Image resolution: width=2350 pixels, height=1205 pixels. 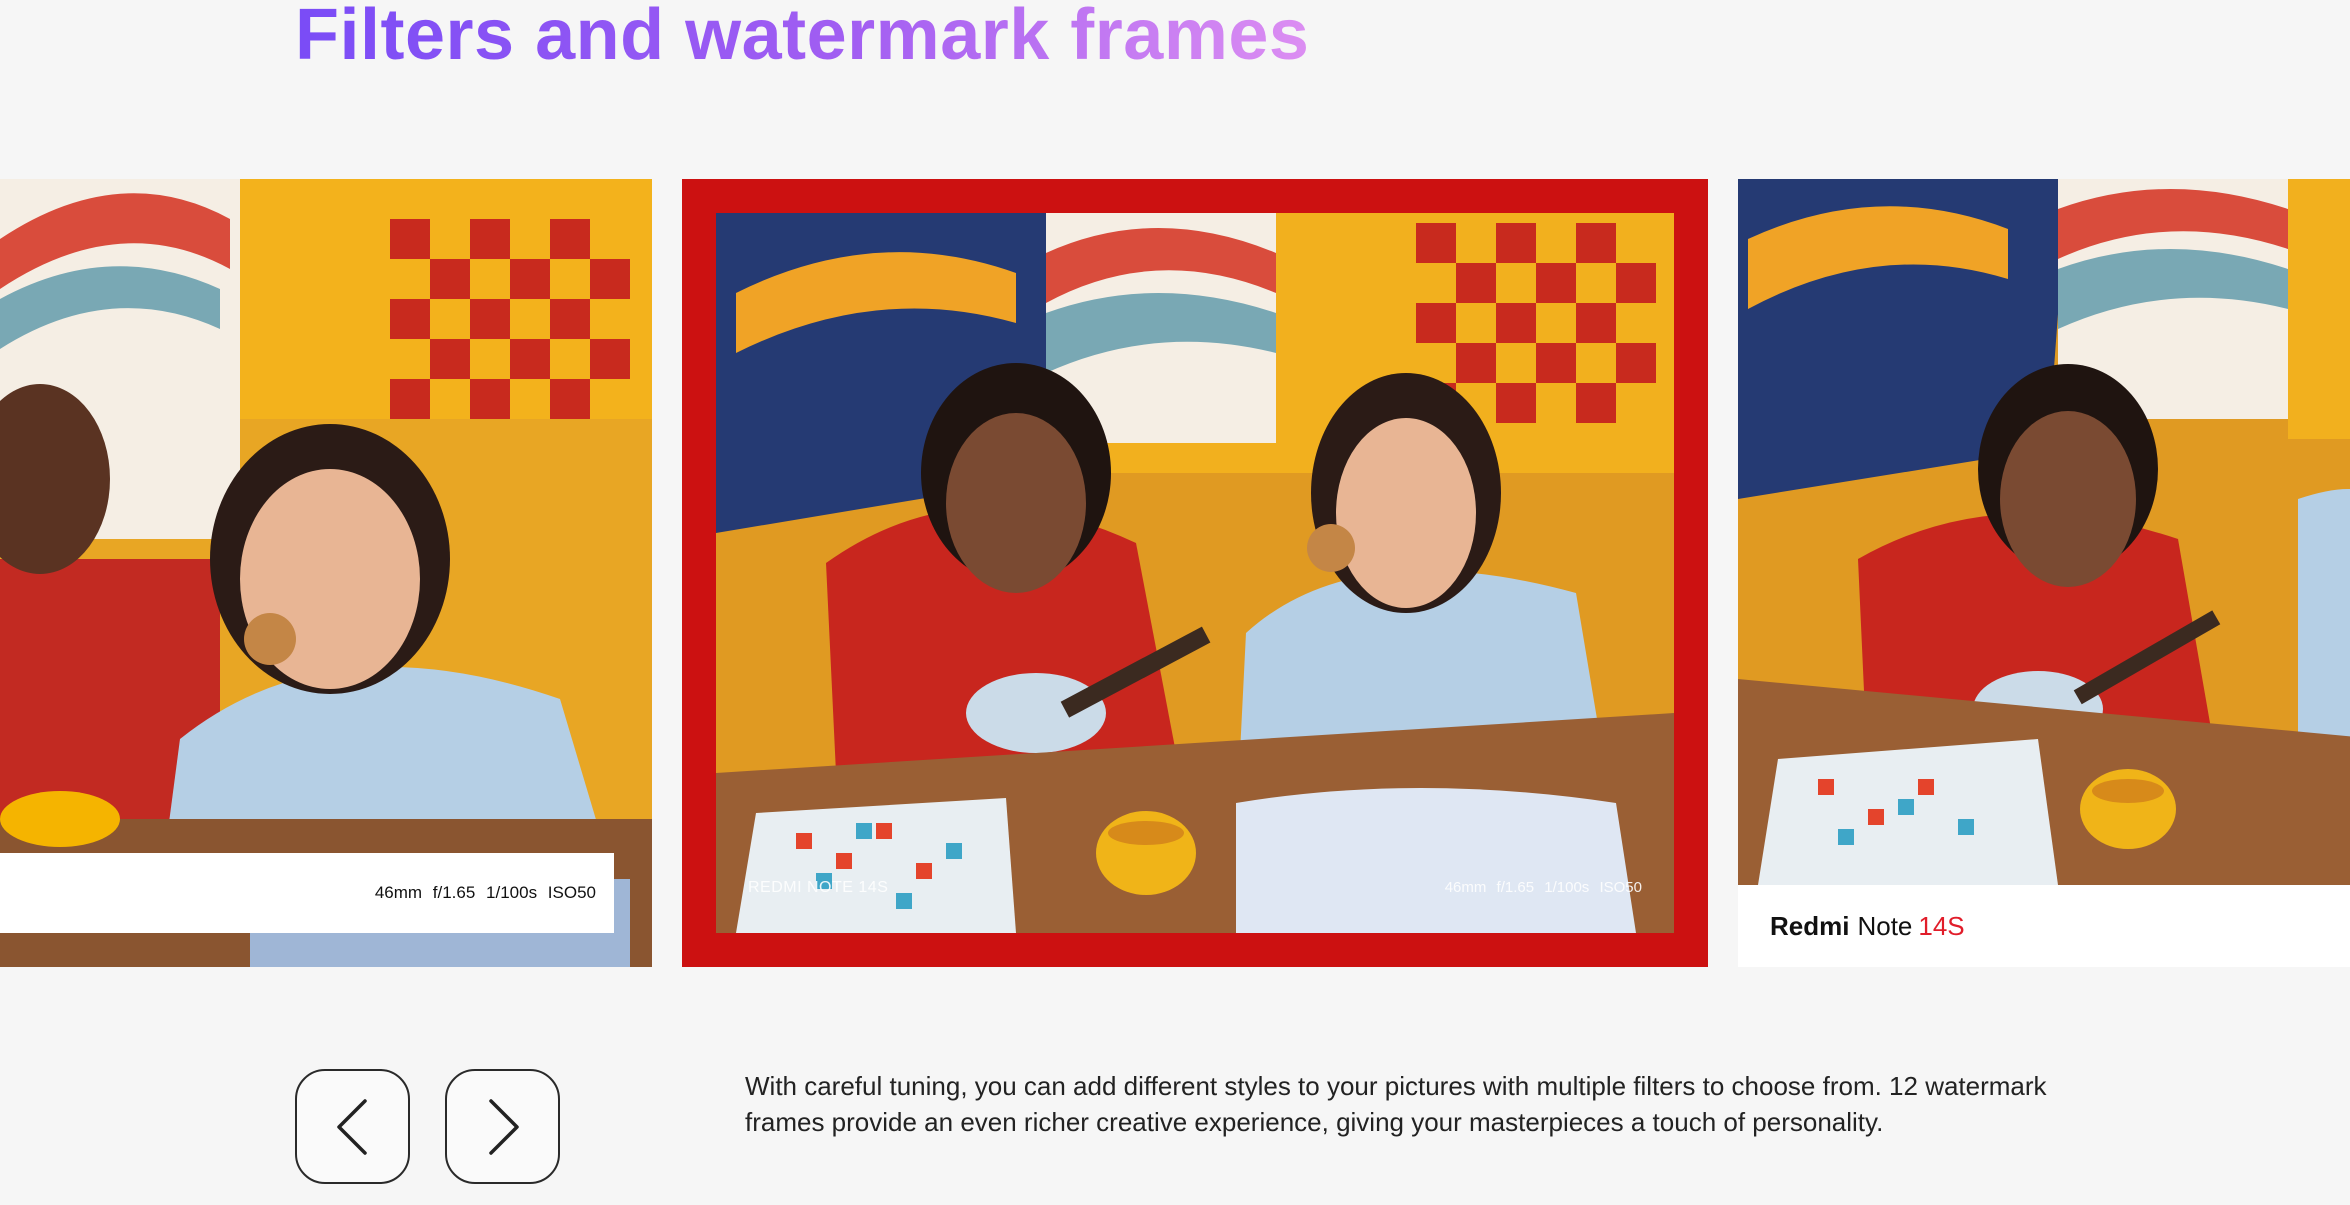 What do you see at coordinates (1885, 925) in the screenshot?
I see `brand-series: Note` at bounding box center [1885, 925].